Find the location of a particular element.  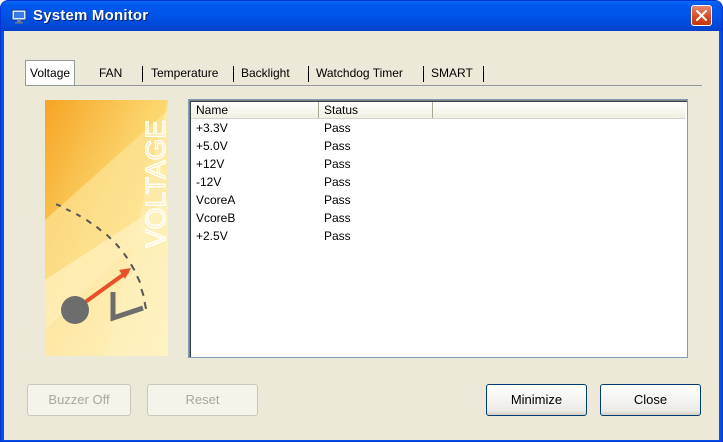

list-item: VcoreB Pass is located at coordinates (438, 218).